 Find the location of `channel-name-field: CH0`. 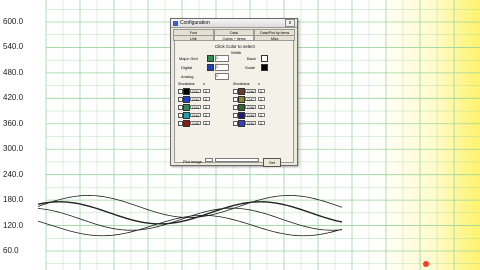

channel-name-field: CH0 is located at coordinates (250, 123).